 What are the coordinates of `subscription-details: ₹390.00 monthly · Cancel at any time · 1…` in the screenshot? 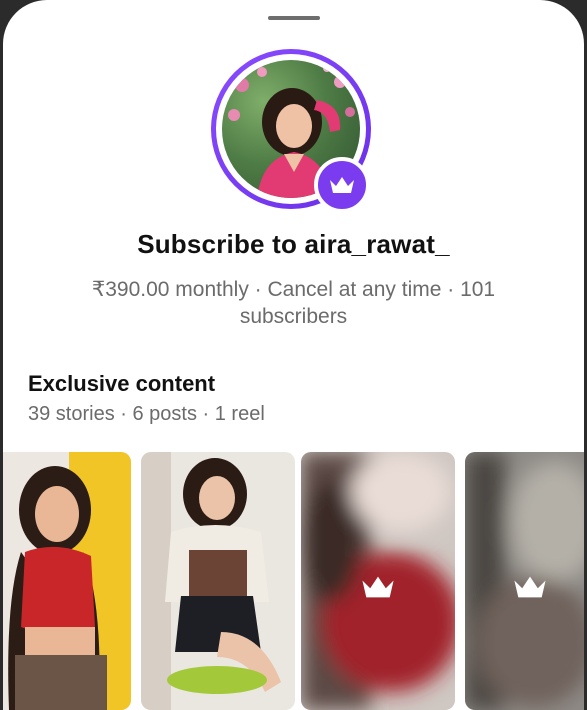 It's located at (293, 303).